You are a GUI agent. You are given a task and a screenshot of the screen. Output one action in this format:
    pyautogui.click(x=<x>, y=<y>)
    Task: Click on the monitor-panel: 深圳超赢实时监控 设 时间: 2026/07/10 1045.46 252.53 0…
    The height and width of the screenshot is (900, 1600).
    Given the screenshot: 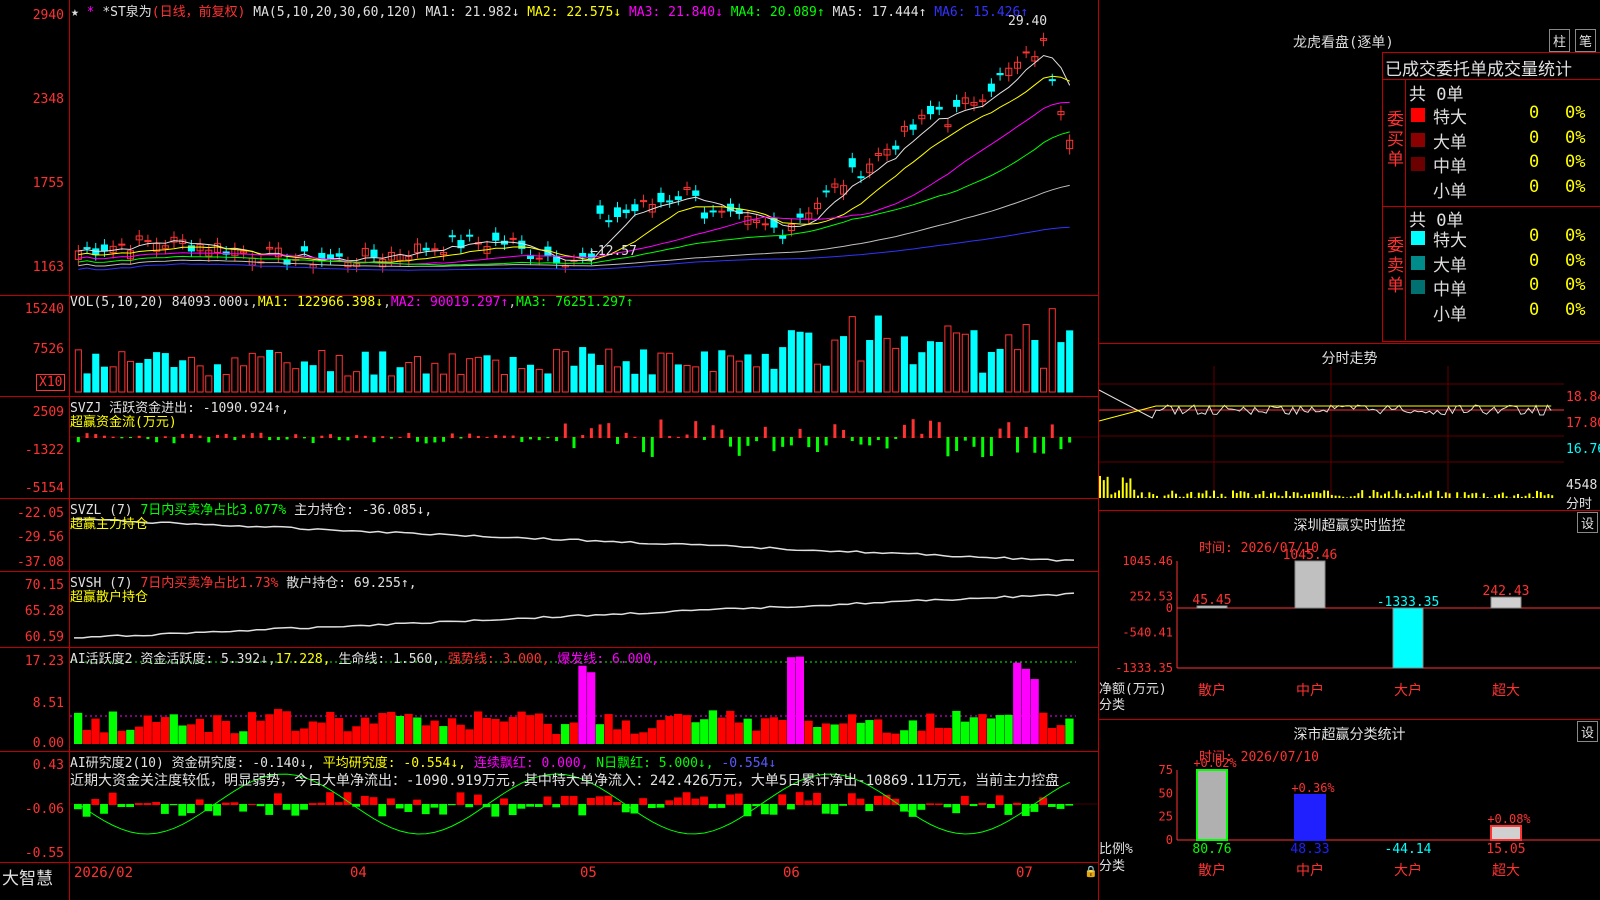 What is the action you would take?
    pyautogui.click(x=1349, y=615)
    